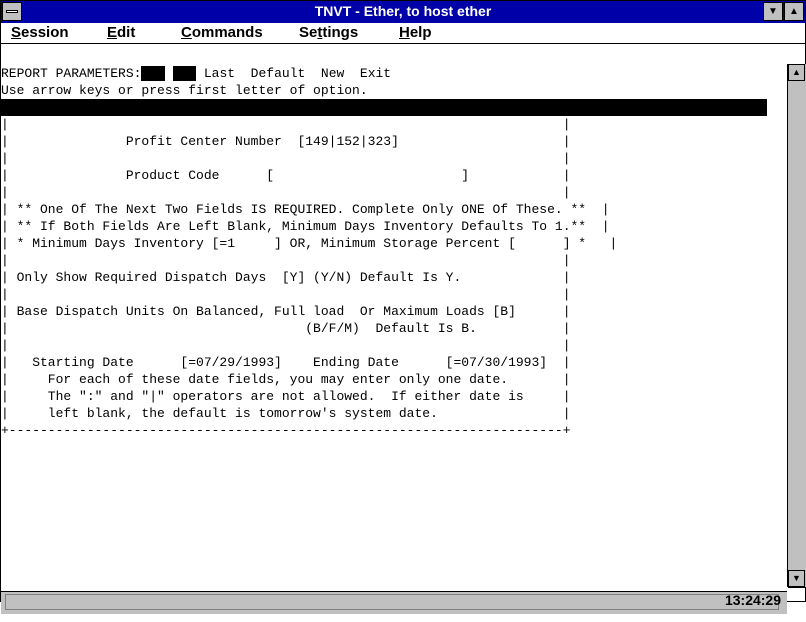  What do you see at coordinates (40, 32) in the screenshot?
I see `menu-session: Session` at bounding box center [40, 32].